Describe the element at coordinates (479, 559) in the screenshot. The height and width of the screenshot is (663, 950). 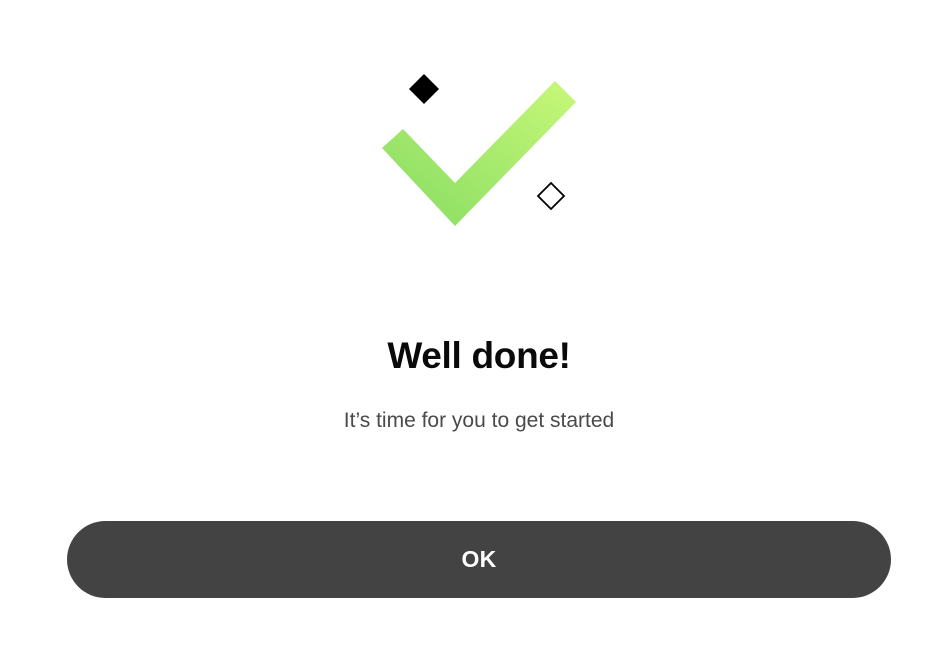
I see `ok-button: OK` at that location.